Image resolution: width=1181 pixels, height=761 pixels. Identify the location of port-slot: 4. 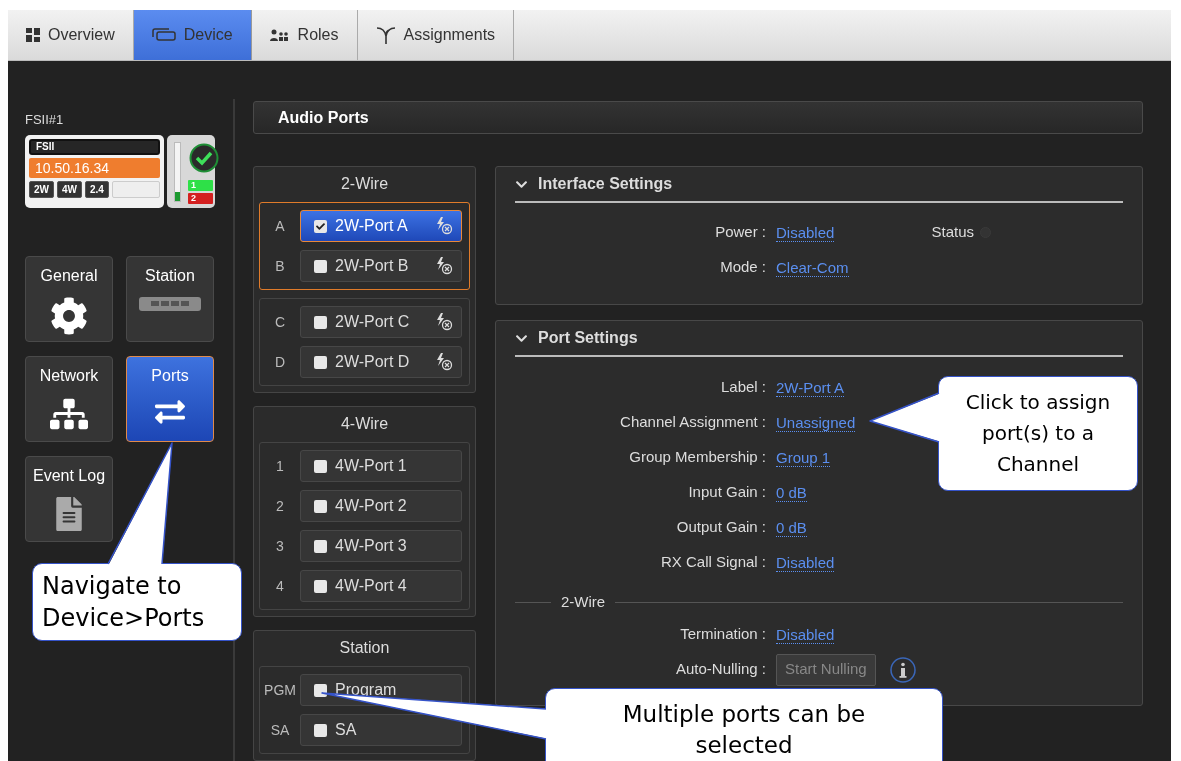
(280, 586).